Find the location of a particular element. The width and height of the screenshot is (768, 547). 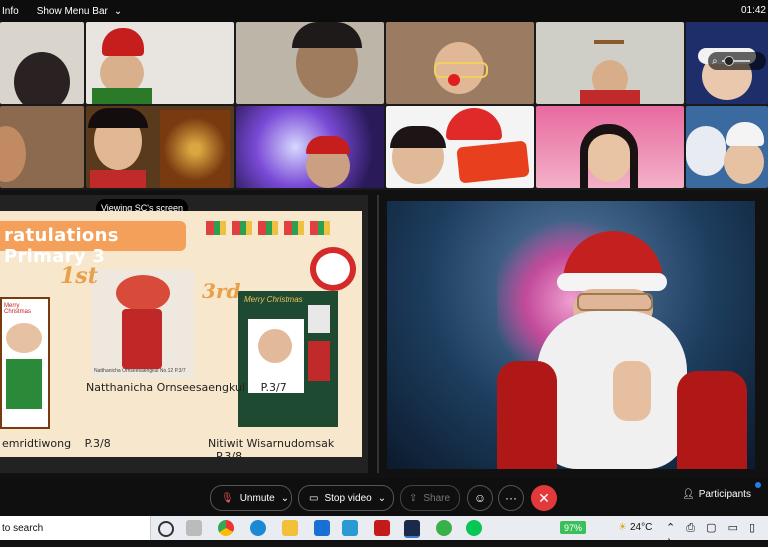

mic-muted-icon: 🎙︎ is located at coordinates (227, 498).